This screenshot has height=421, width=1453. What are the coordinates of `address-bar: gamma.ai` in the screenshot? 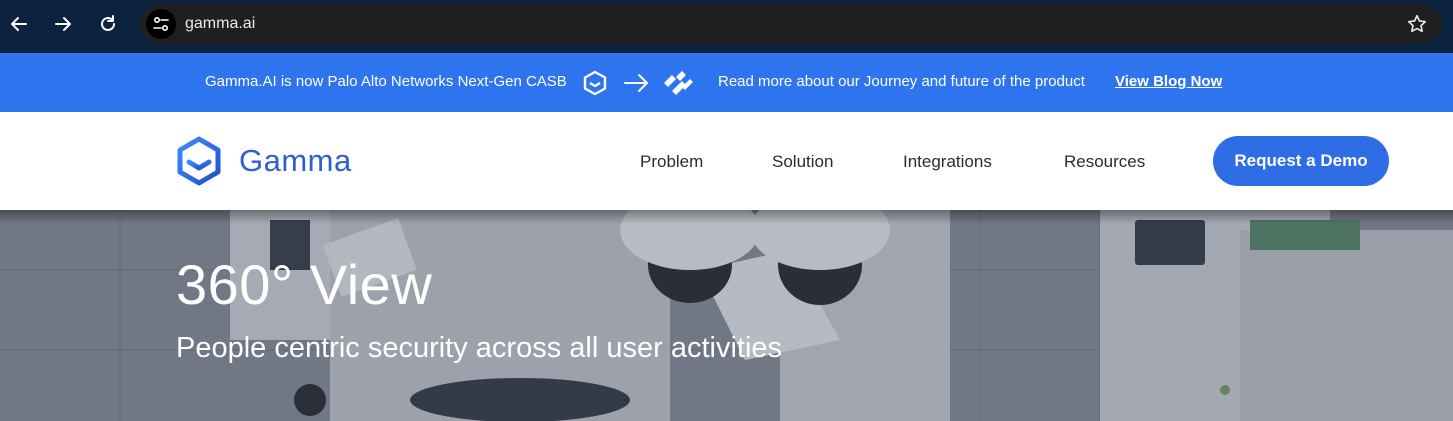 It's located at (791, 24).